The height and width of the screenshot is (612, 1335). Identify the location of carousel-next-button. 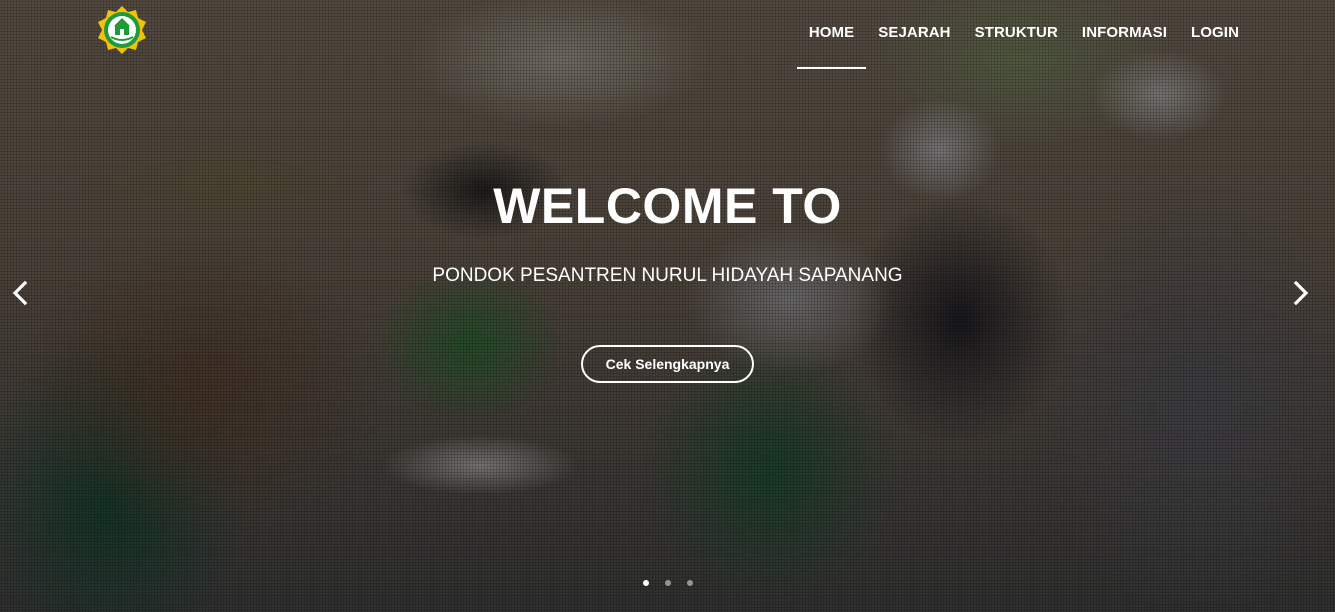
(1301, 293).